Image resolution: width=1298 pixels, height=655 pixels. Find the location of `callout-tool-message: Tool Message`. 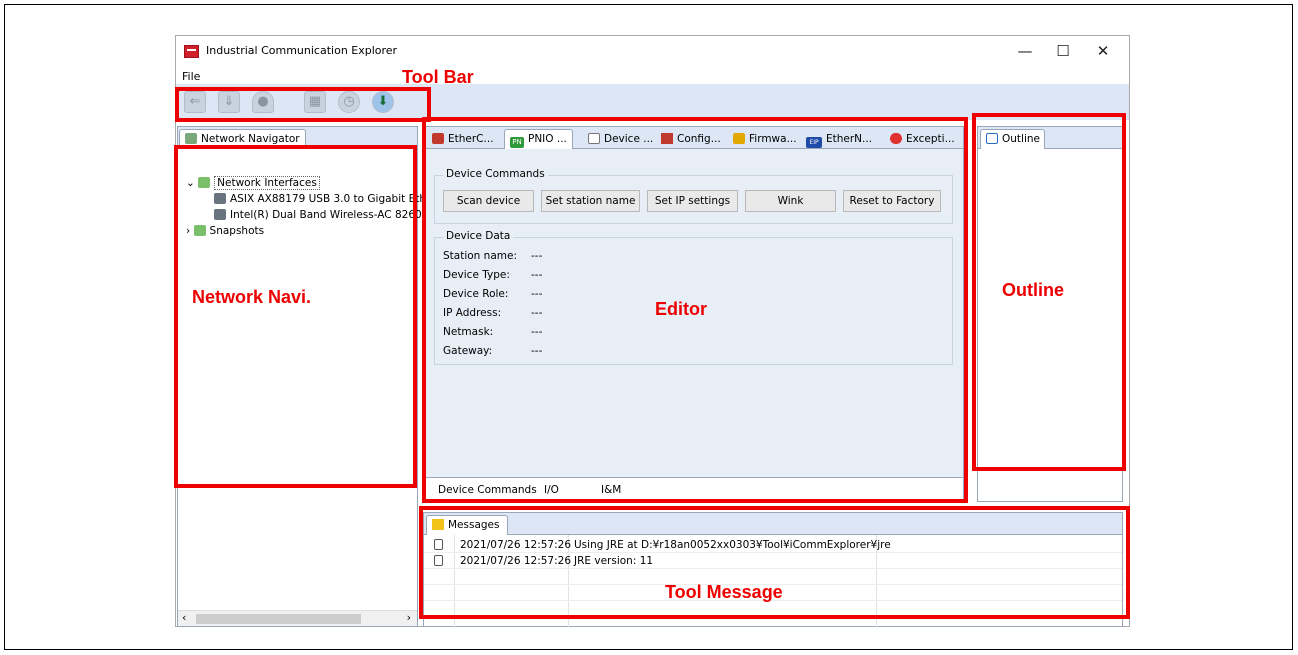

callout-tool-message: Tool Message is located at coordinates (724, 592).